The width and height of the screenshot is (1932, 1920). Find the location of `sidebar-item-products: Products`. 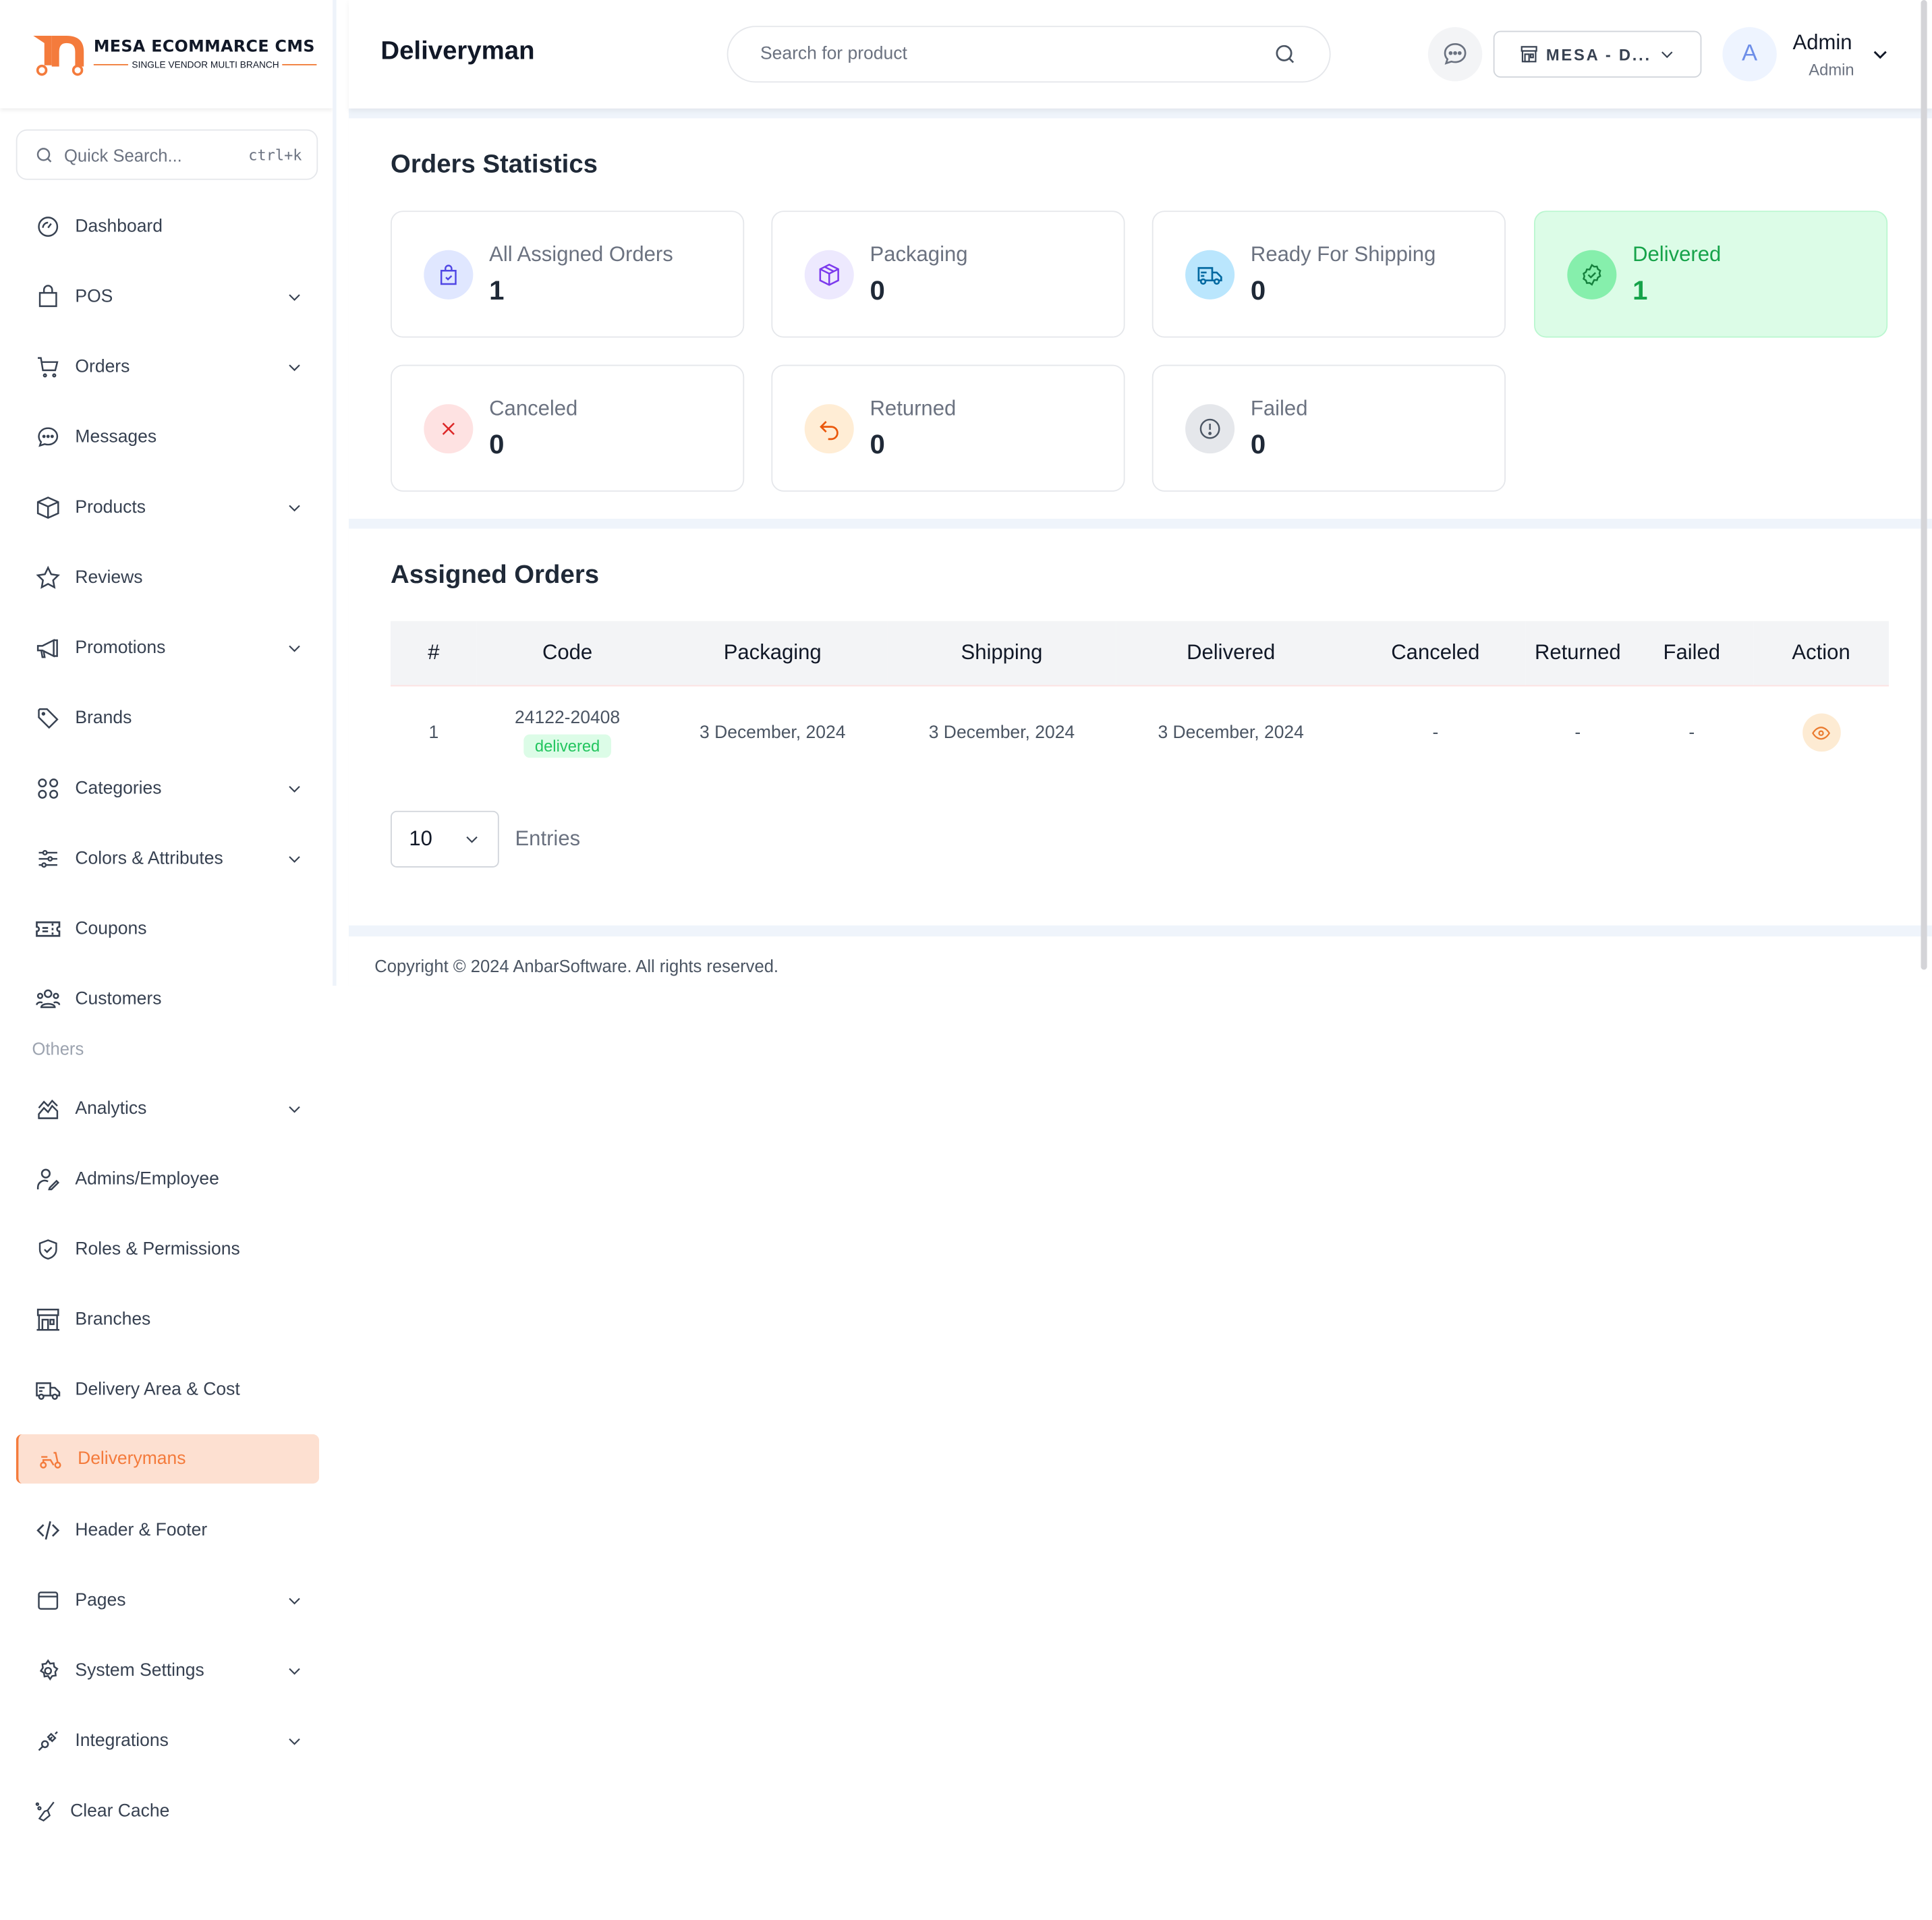

sidebar-item-products: Products is located at coordinates (167, 507).